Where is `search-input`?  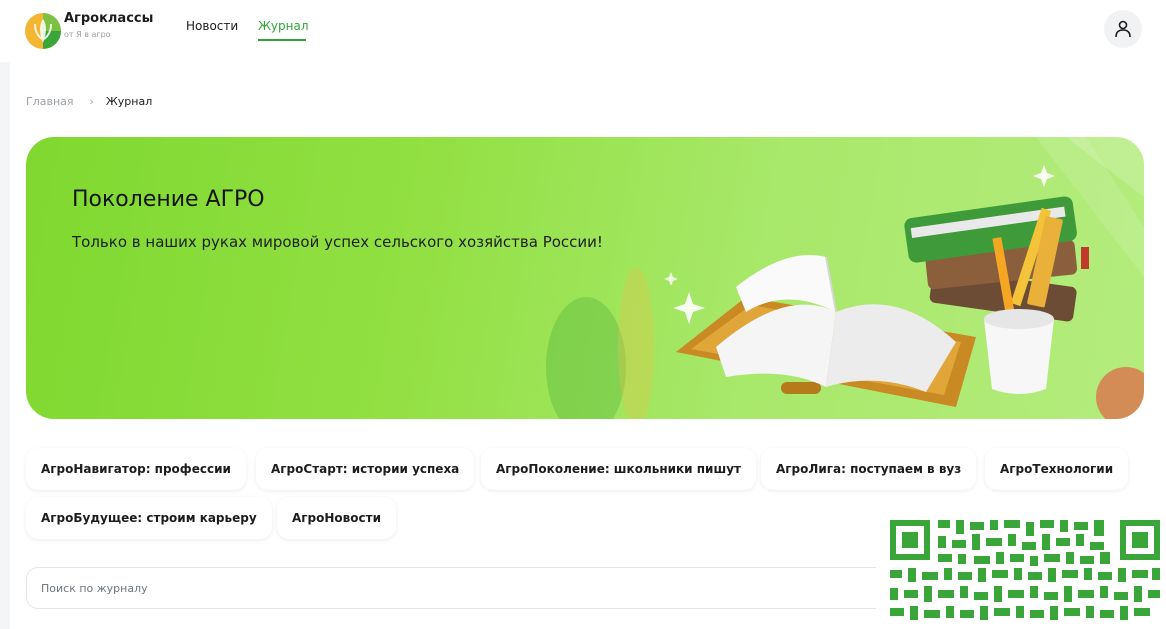
search-input is located at coordinates (461, 588).